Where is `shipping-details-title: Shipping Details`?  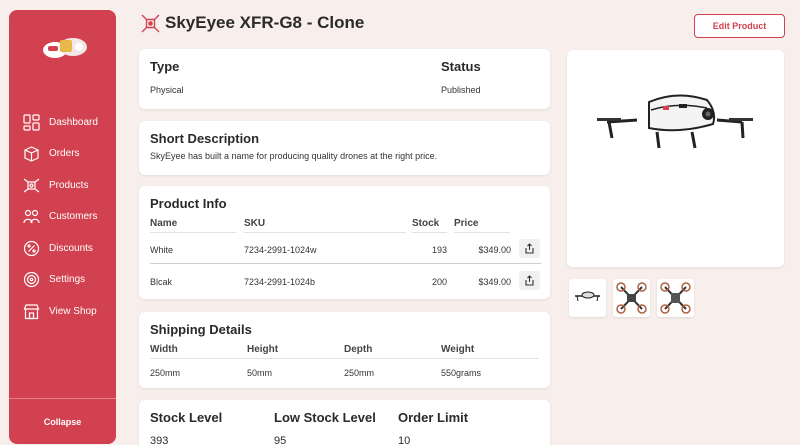
shipping-details-title: Shipping Details is located at coordinates (201, 329).